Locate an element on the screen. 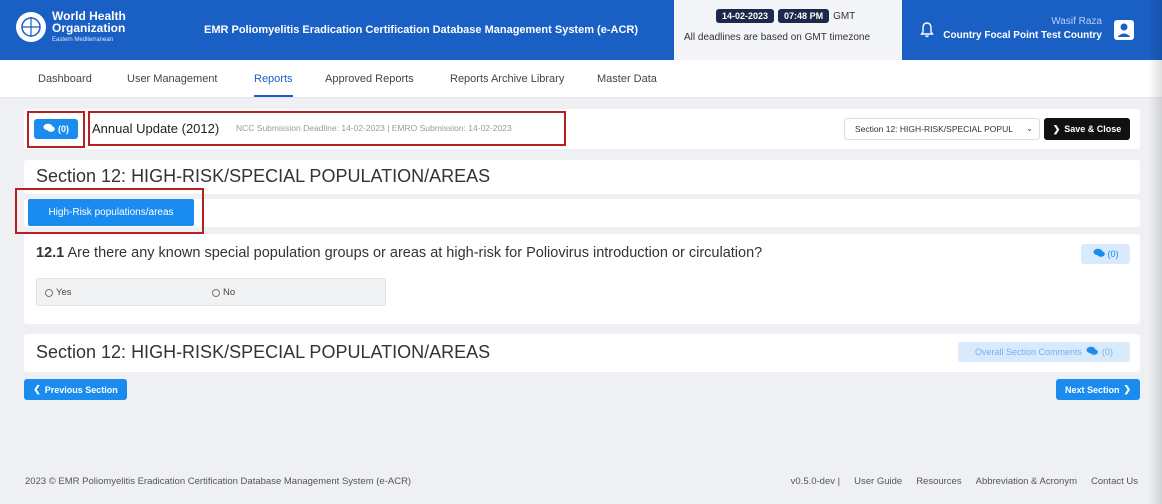 The image size is (1162, 504). date-badge: 14-02-2023 is located at coordinates (745, 16).